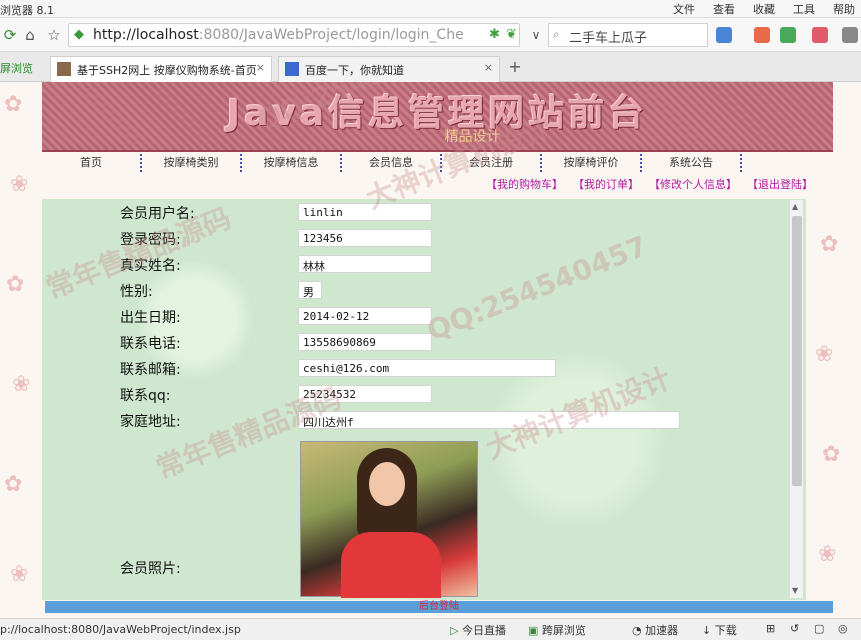 The height and width of the screenshot is (640, 861). I want to click on user-menu: 【我的购物车】 【我的订单】 【修改个人信息】 【退出登陆】, so click(649, 184).